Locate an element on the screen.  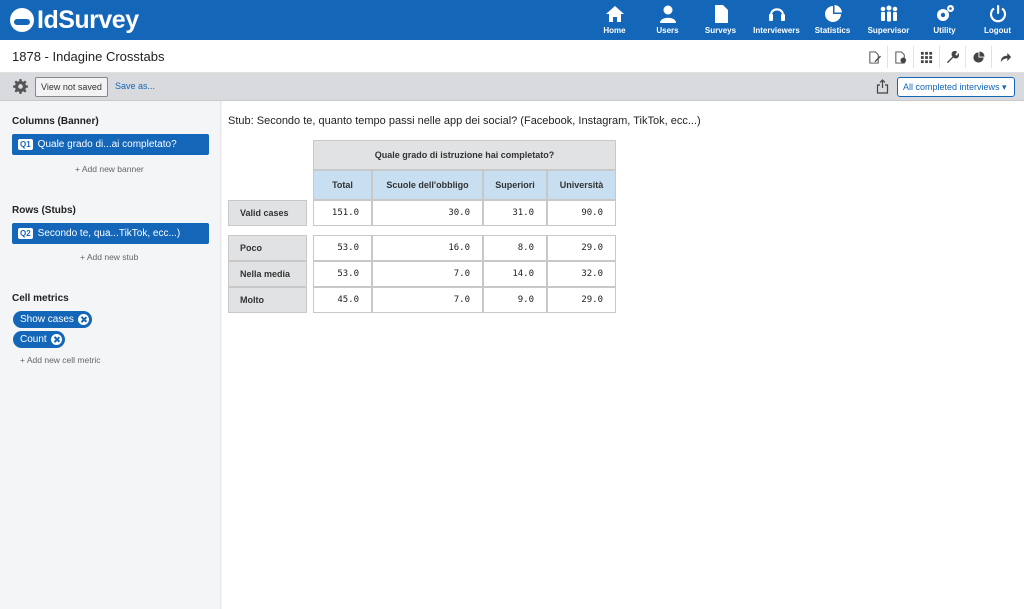
metric-label: Count is located at coordinates (33, 339).